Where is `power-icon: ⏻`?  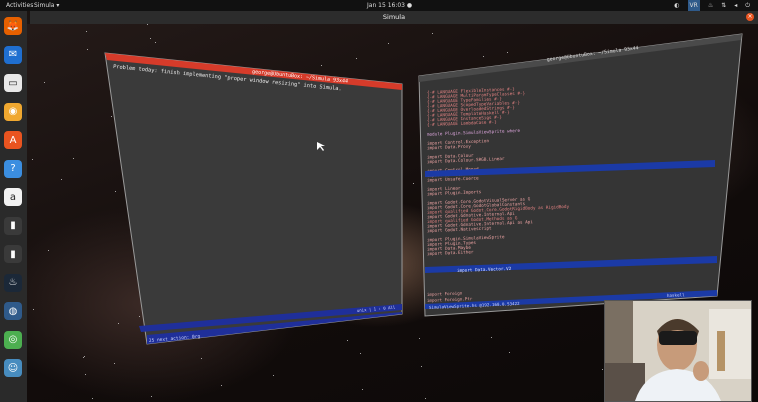 power-icon: ⏻ is located at coordinates (747, 5).